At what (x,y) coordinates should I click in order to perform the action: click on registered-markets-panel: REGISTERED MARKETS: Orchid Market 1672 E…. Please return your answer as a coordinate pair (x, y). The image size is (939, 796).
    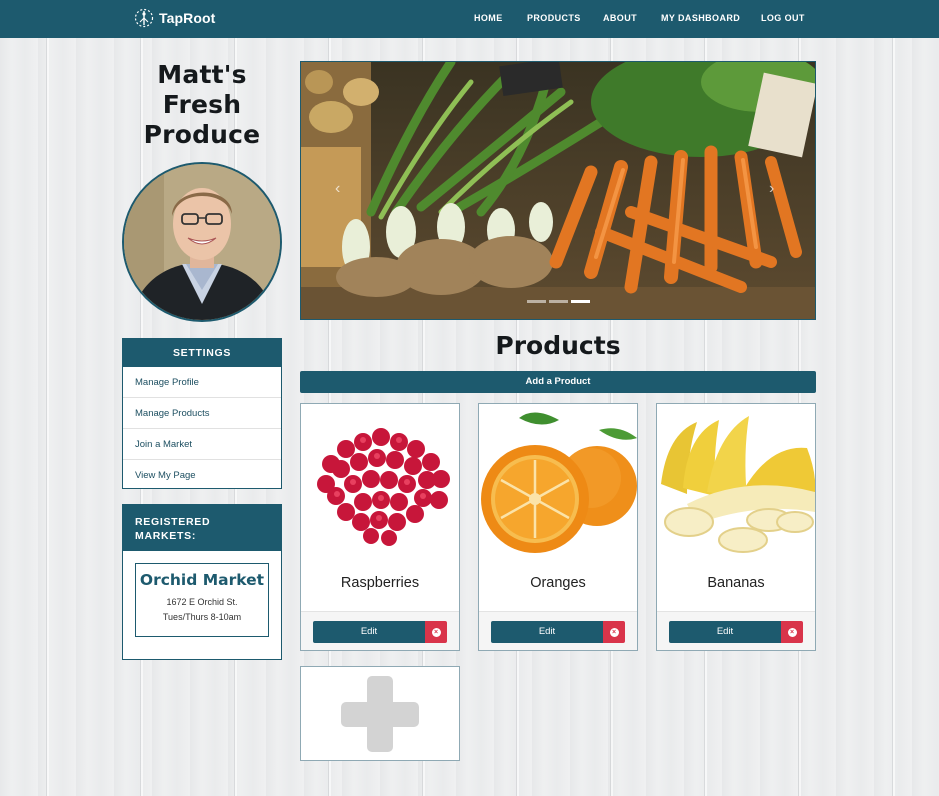
    Looking at the image, I should click on (202, 582).